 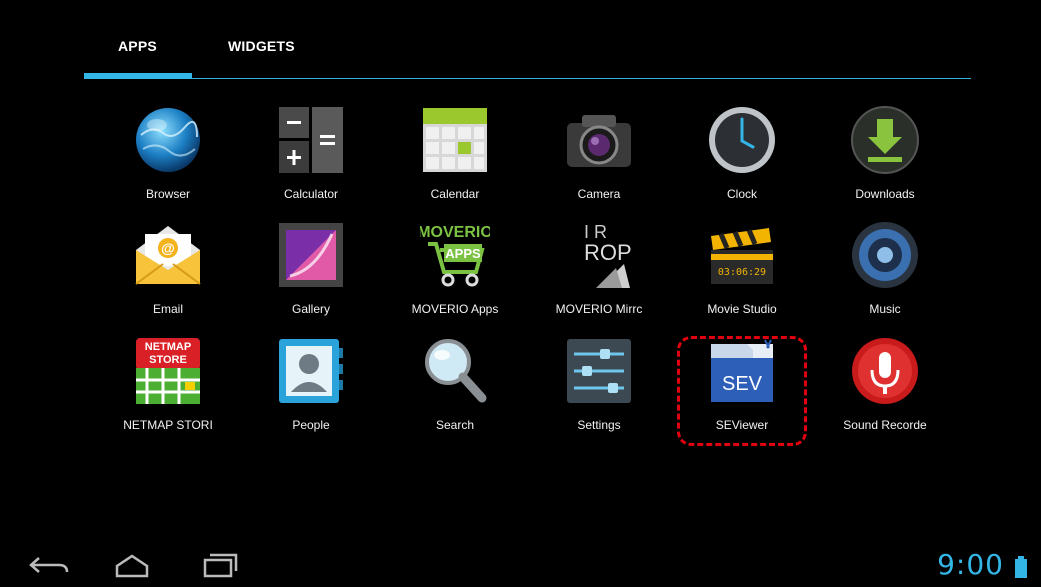 I want to click on app-label: Settings, so click(x=599, y=425).